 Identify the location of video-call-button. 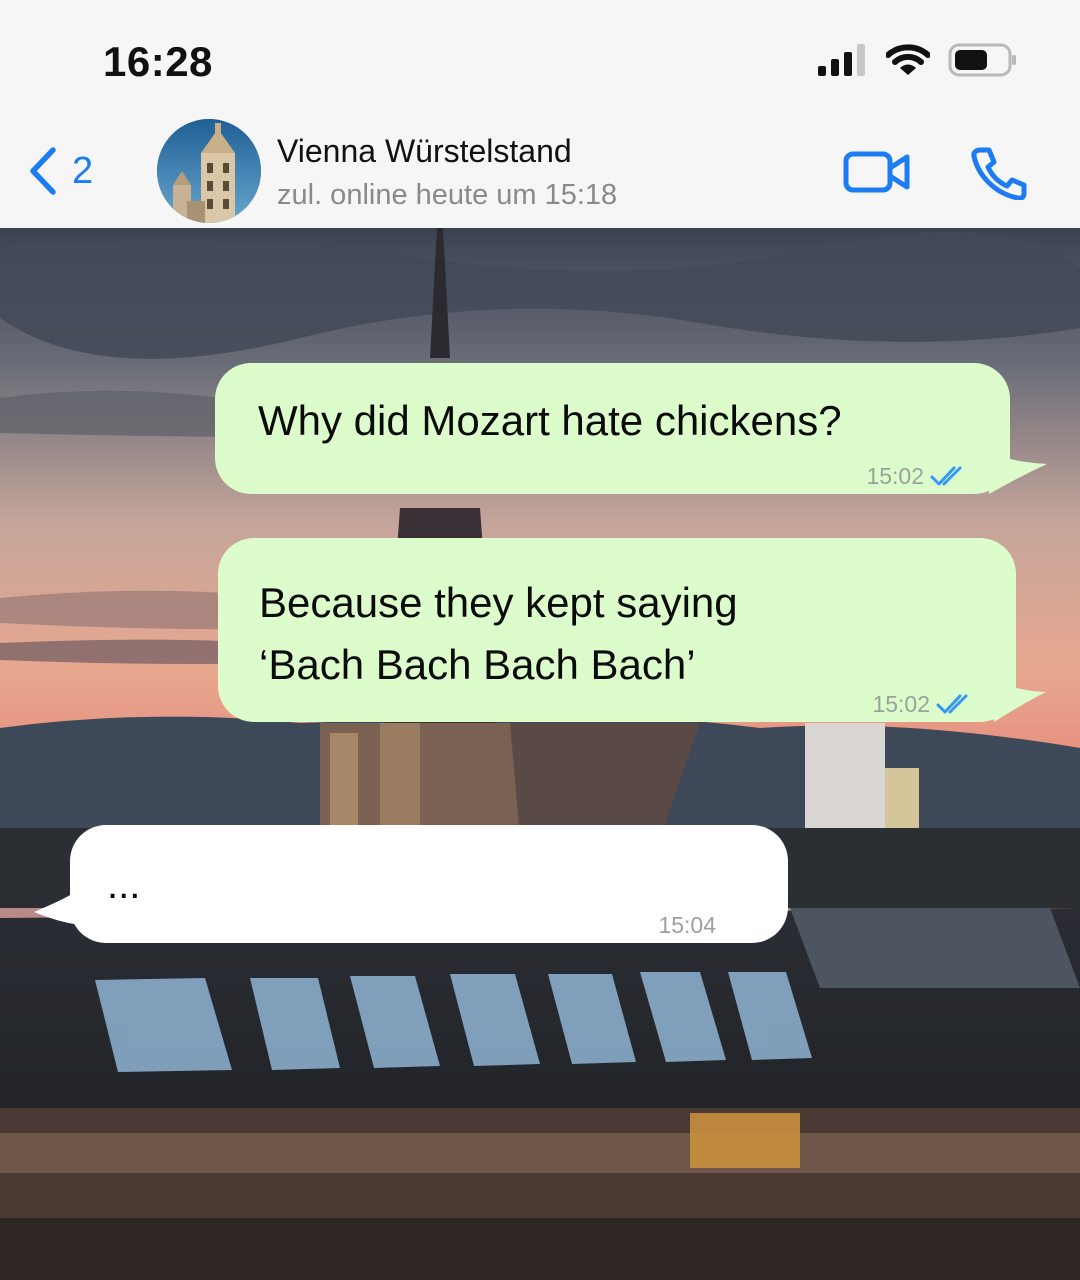
(877, 174).